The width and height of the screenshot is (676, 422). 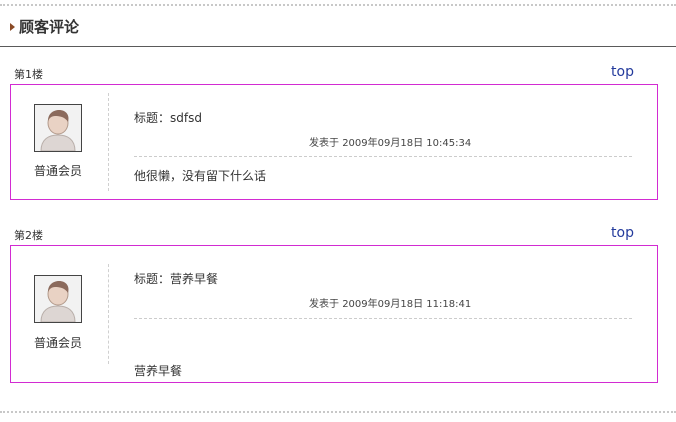 I want to click on floor-label: 第1楼, so click(x=28, y=74).